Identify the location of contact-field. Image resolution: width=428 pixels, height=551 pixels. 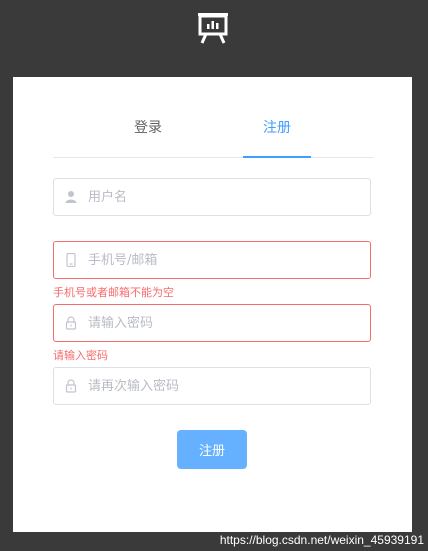
(212, 260).